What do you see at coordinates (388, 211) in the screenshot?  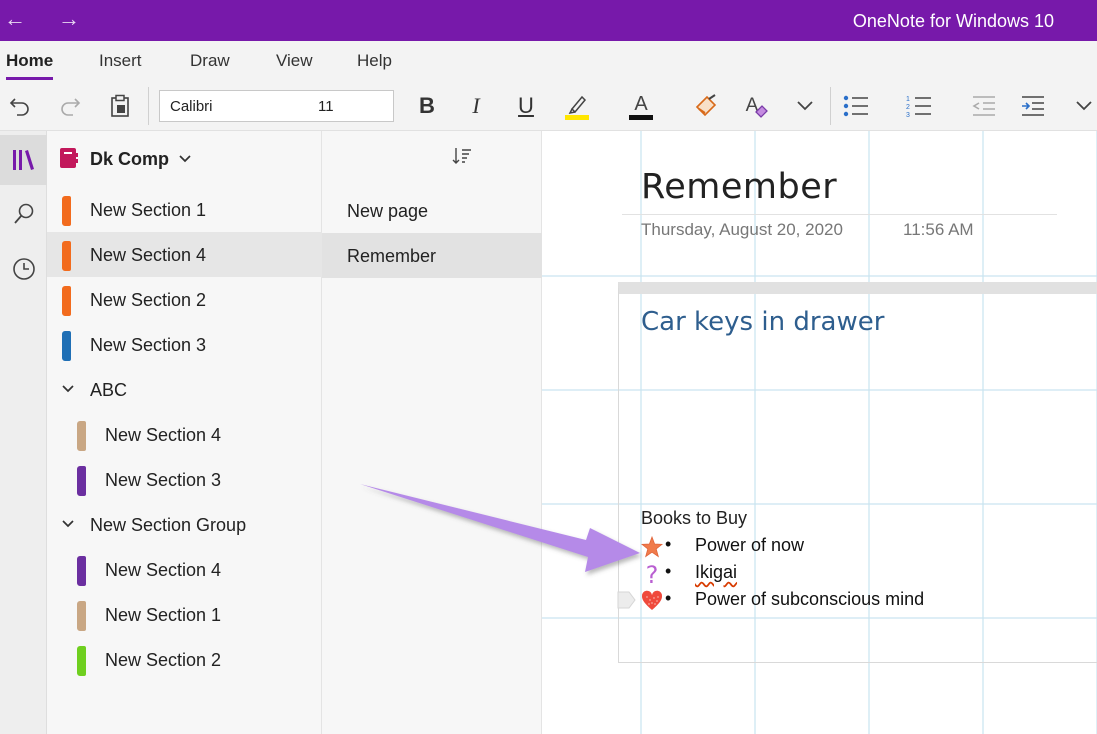 I see `page-label: New page` at bounding box center [388, 211].